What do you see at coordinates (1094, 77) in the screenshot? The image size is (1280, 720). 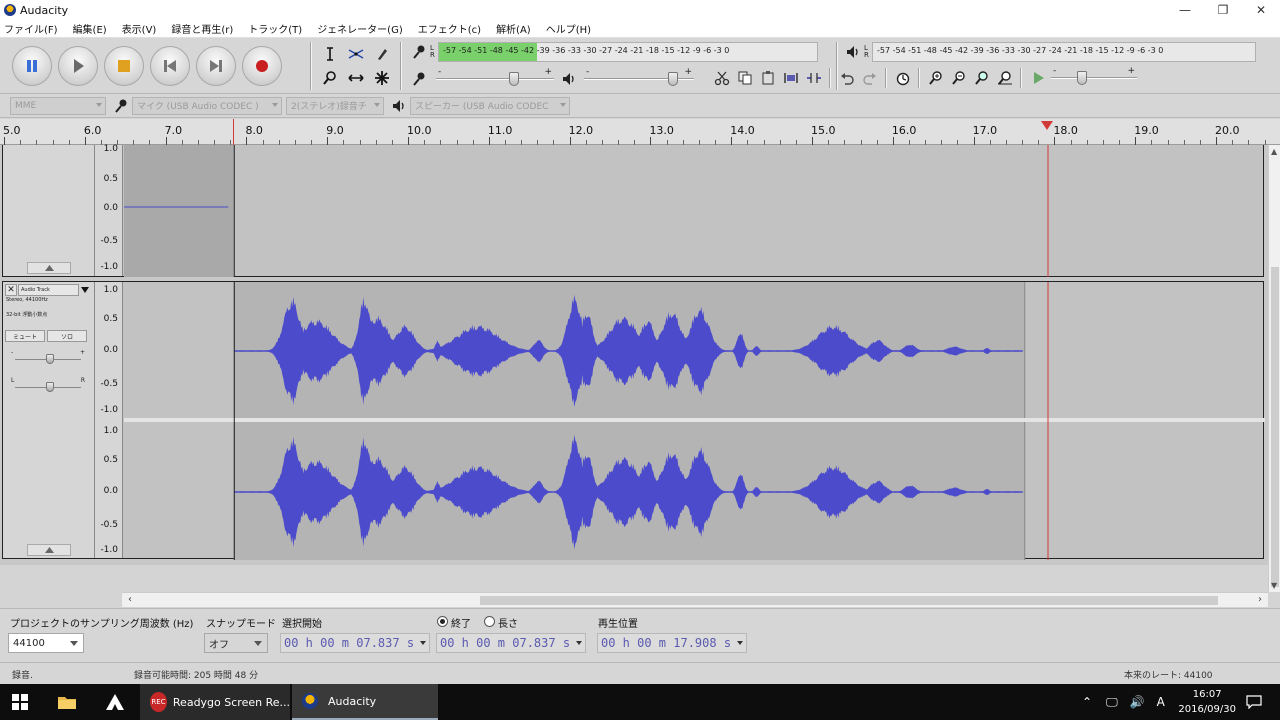 I see `play-at-speed-slider: - +` at bounding box center [1094, 77].